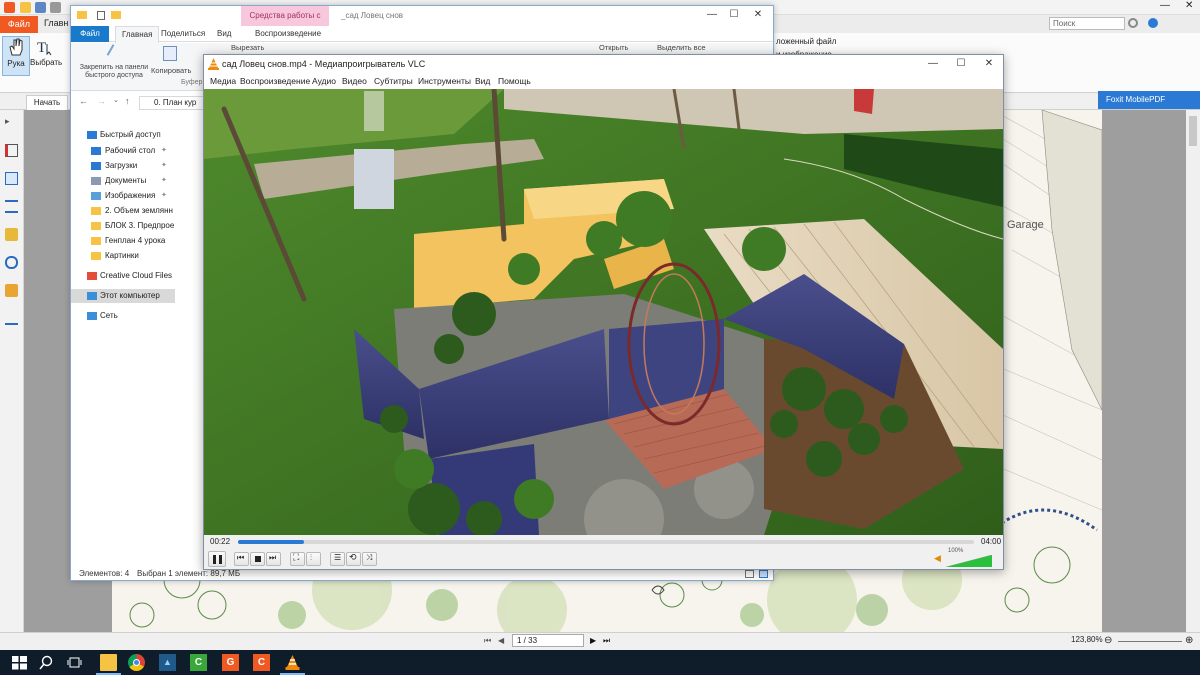  Describe the element at coordinates (11, 150) in the screenshot. I see `bookmark-icon` at that location.